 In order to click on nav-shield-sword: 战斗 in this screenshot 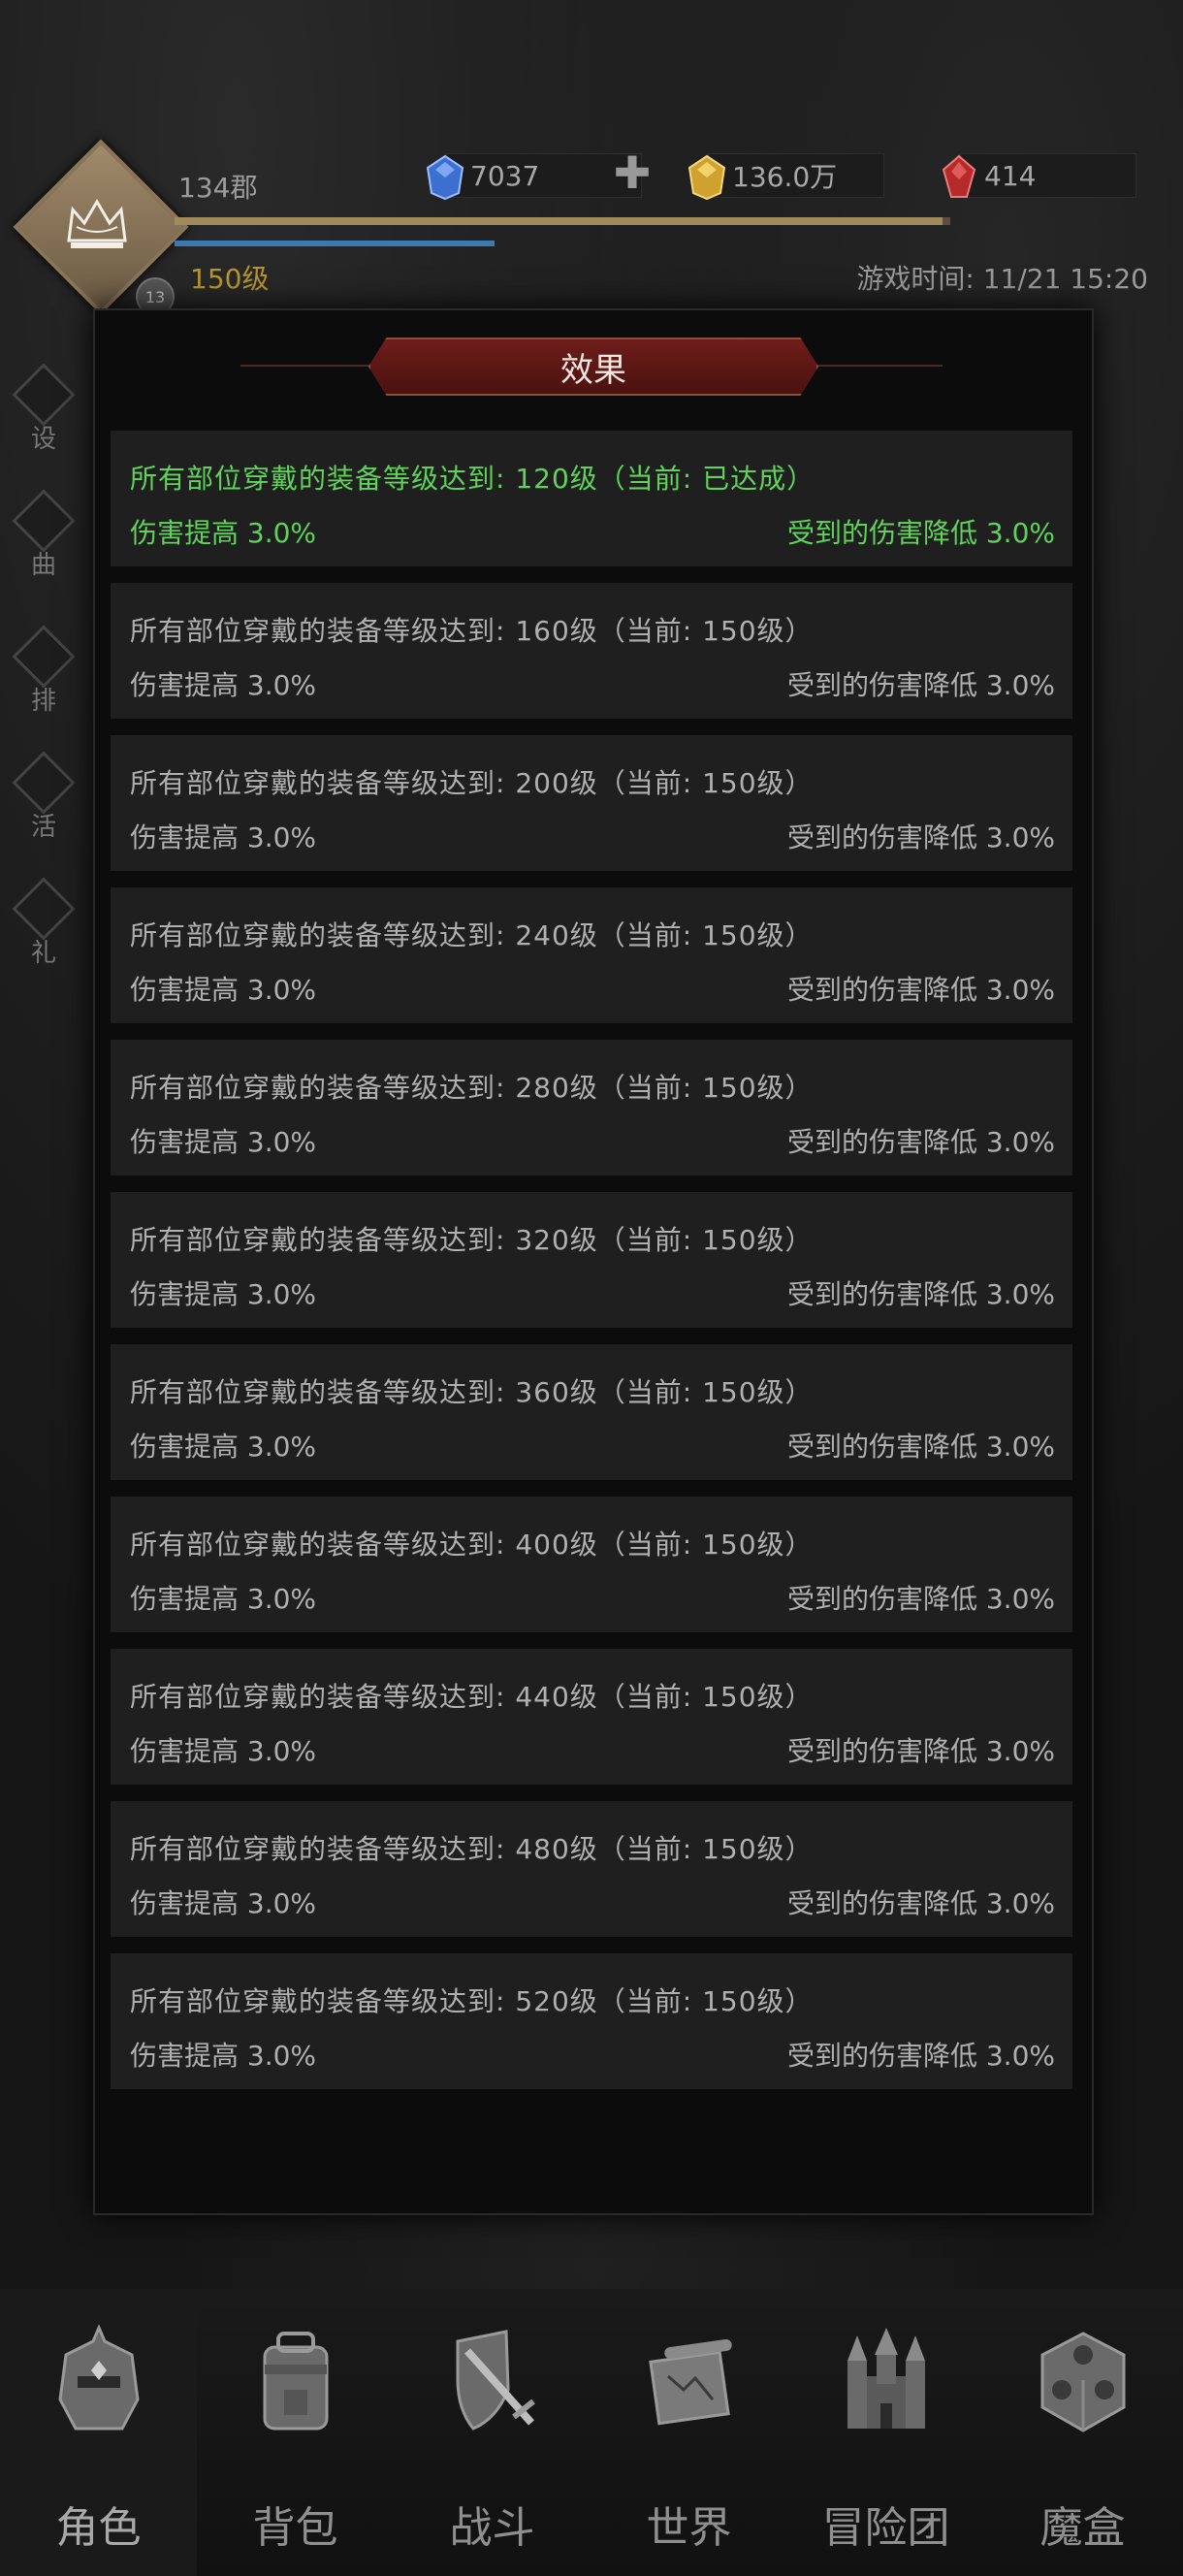, I will do `click(492, 2432)`.